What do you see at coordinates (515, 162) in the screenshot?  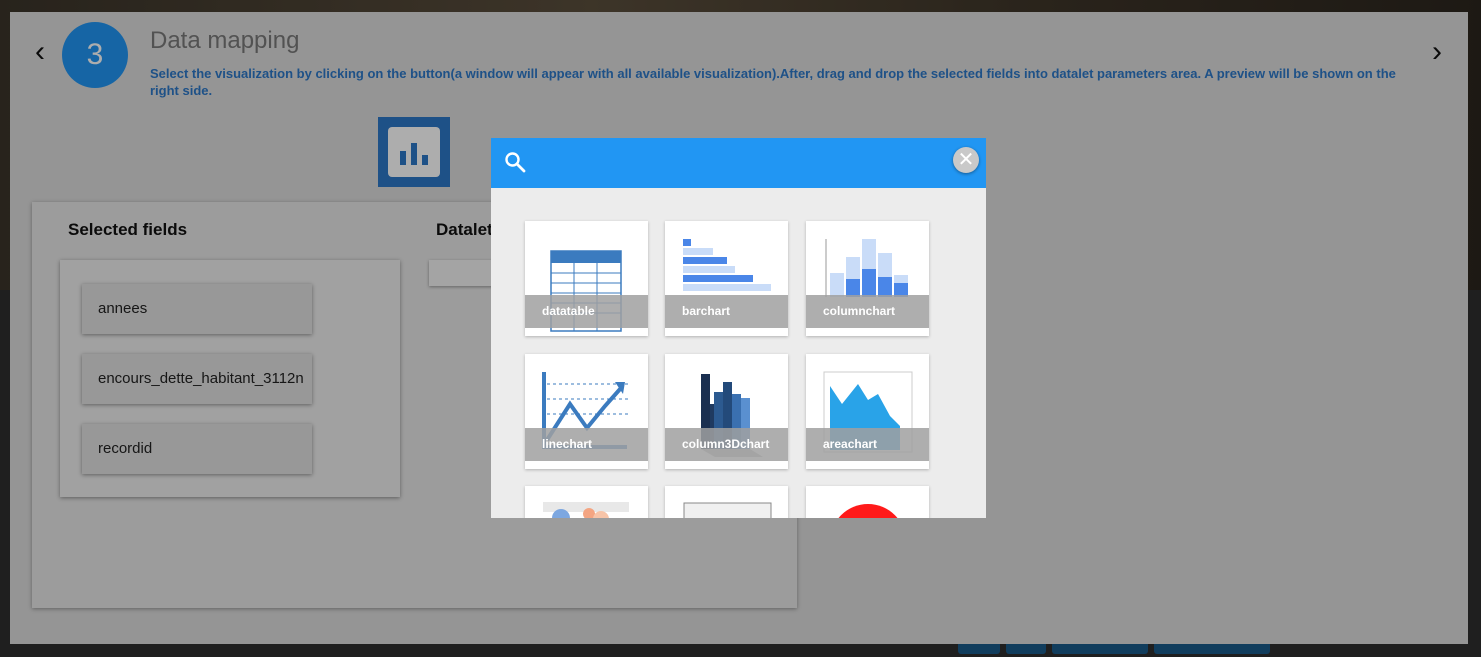 I see `search-icon` at bounding box center [515, 162].